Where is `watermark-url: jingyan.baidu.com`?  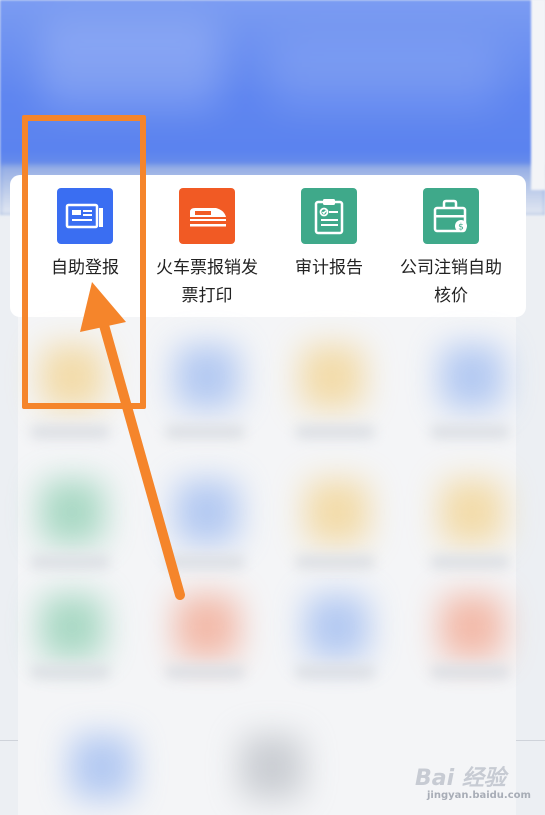
watermark-url: jingyan.baidu.com is located at coordinates (479, 795).